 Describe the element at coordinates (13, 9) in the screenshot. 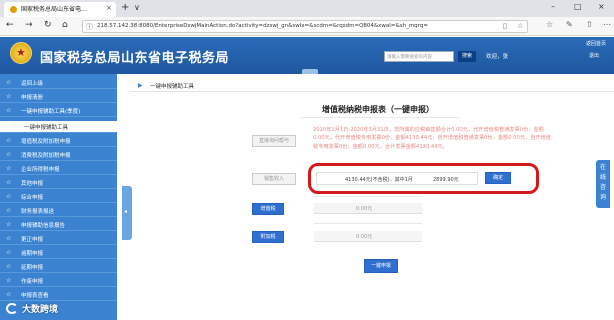

I see `site-favicon-icon` at that location.